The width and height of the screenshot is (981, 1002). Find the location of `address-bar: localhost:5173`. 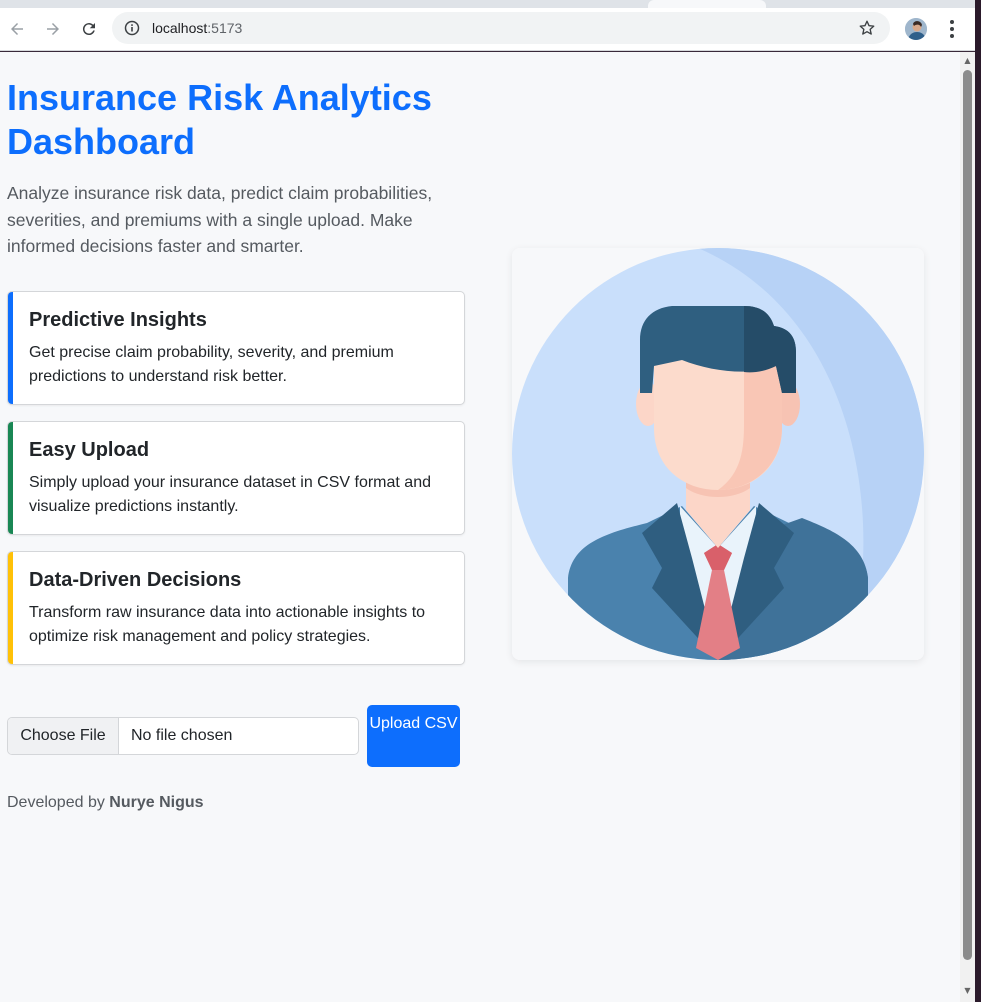

address-bar: localhost:5173 is located at coordinates (501, 28).